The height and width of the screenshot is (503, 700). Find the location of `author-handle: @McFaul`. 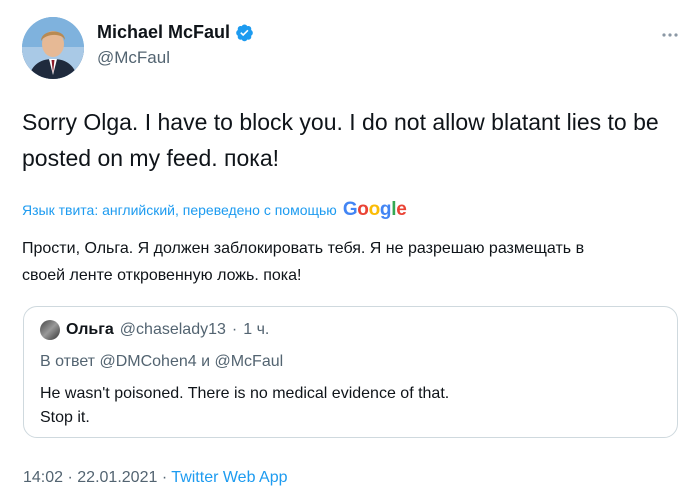

author-handle: @McFaul is located at coordinates (133, 58).